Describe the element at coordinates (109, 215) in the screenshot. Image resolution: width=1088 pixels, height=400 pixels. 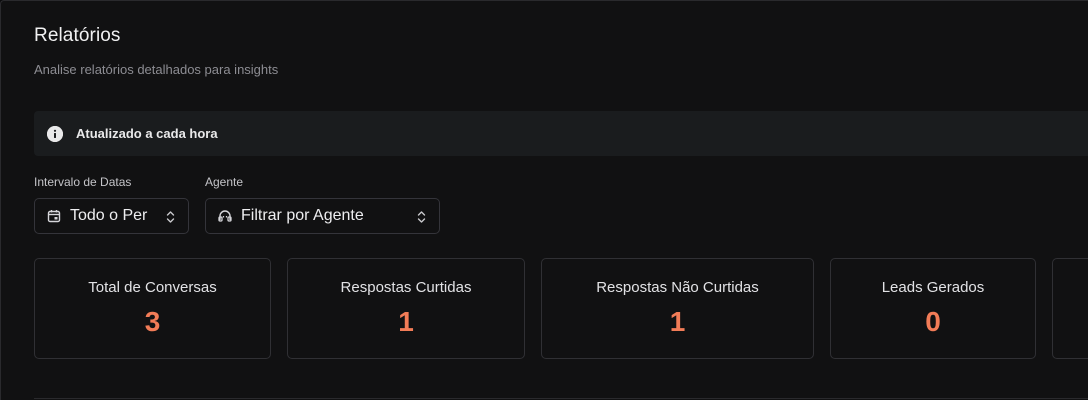
I see `date-range-value: Todo o Per` at that location.